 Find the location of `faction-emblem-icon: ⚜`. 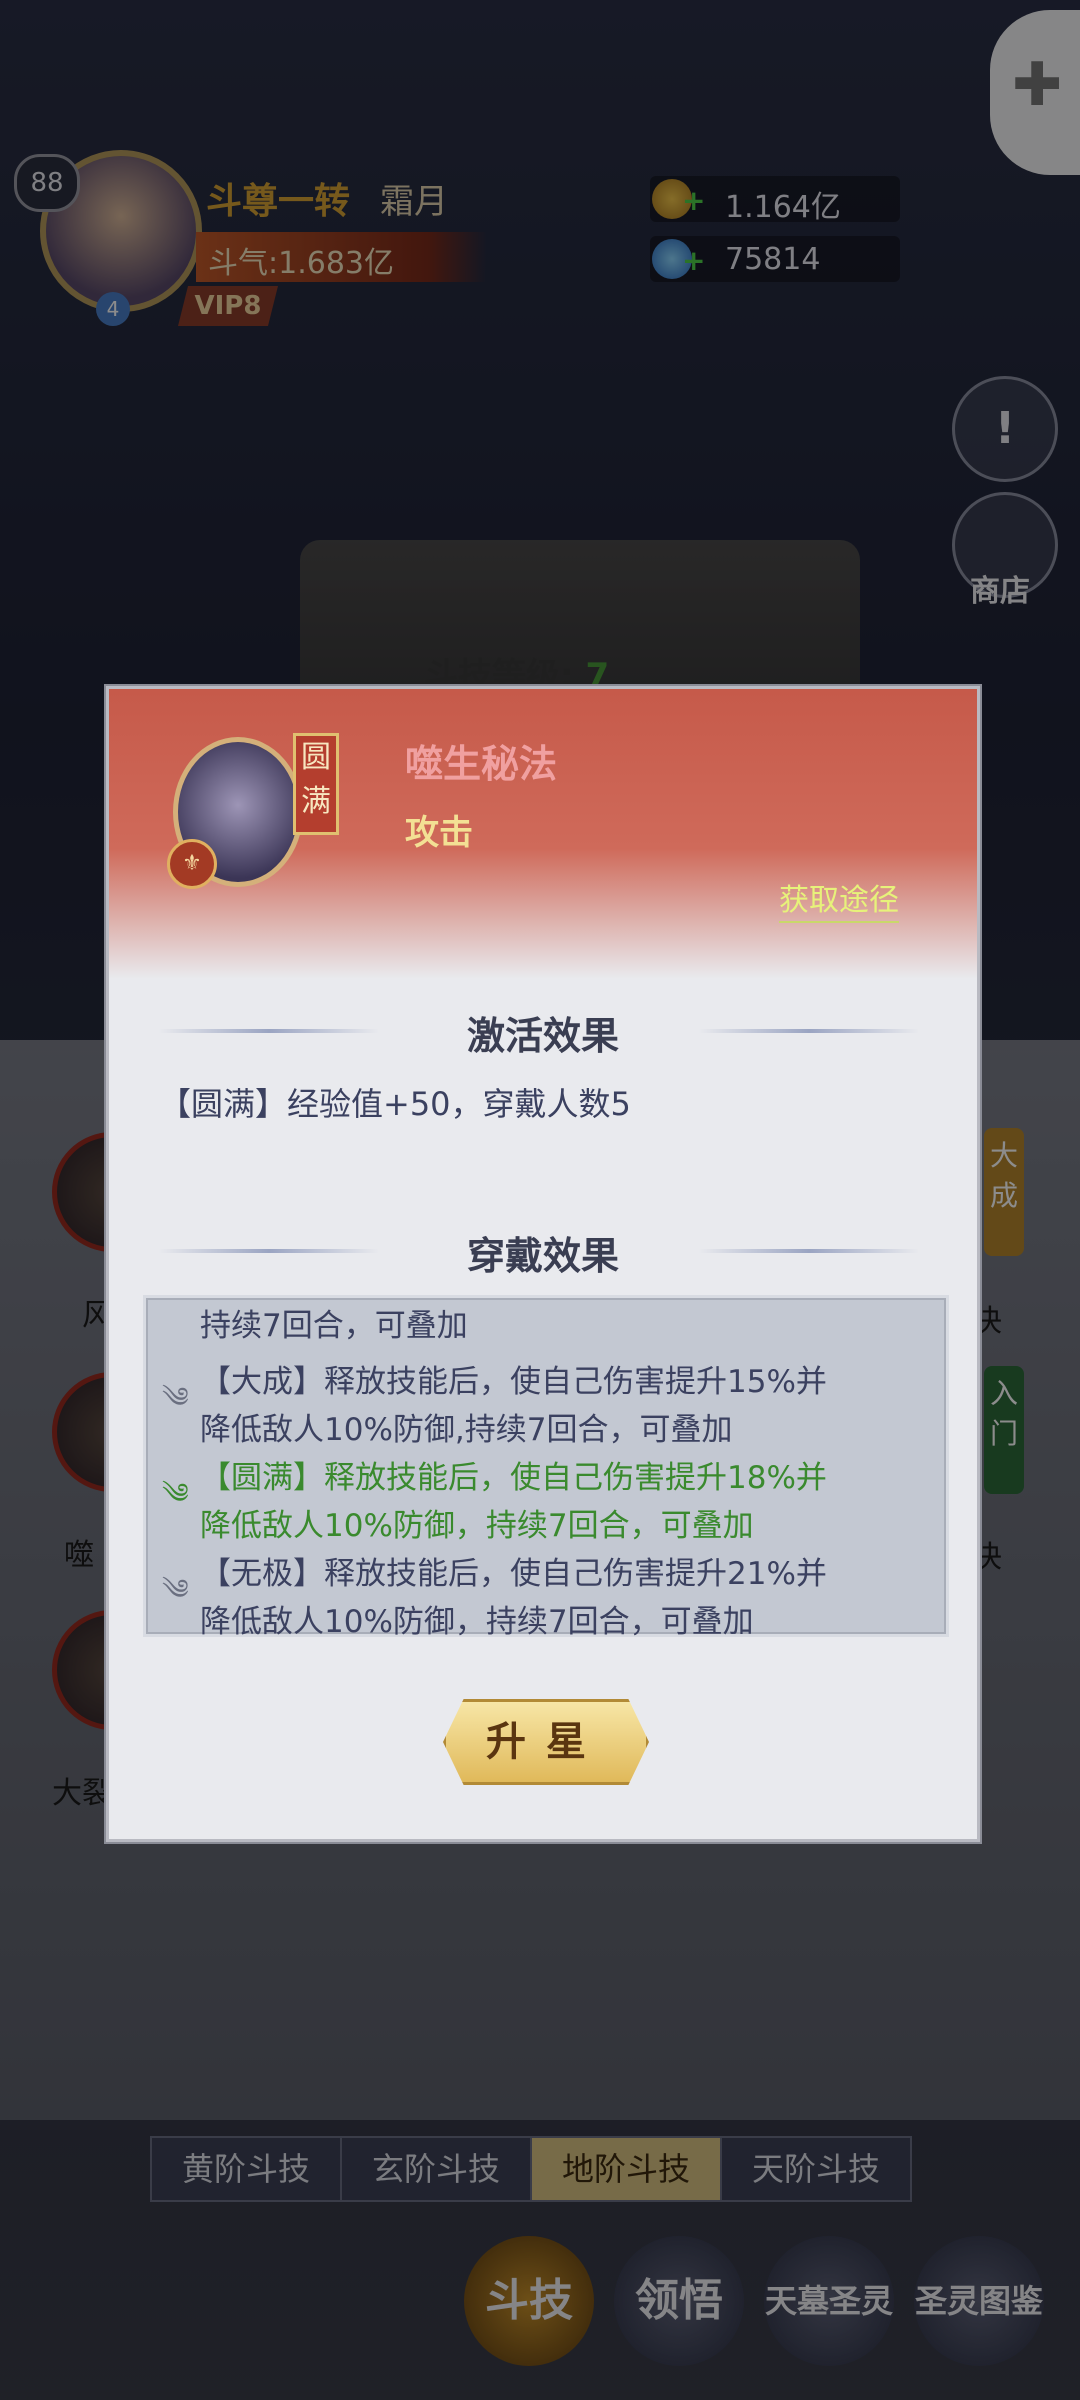

faction-emblem-icon: ⚜ is located at coordinates (192, 864).